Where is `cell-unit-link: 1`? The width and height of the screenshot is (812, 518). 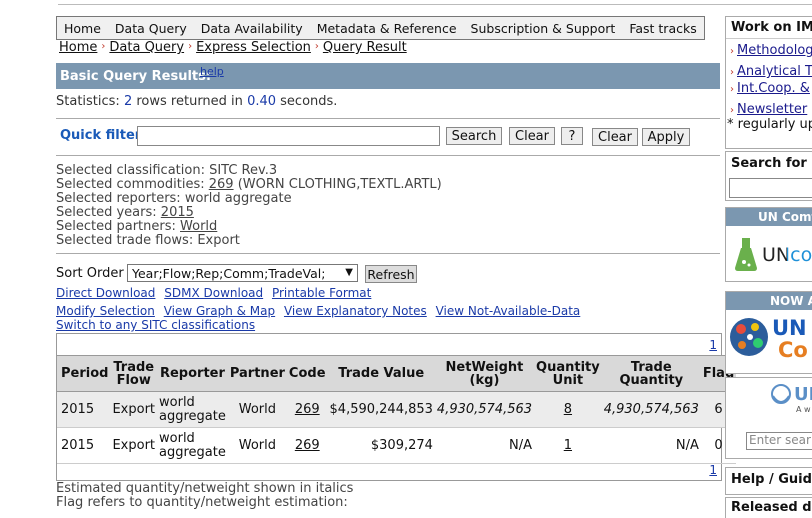
cell-unit-link: 1 is located at coordinates (568, 445).